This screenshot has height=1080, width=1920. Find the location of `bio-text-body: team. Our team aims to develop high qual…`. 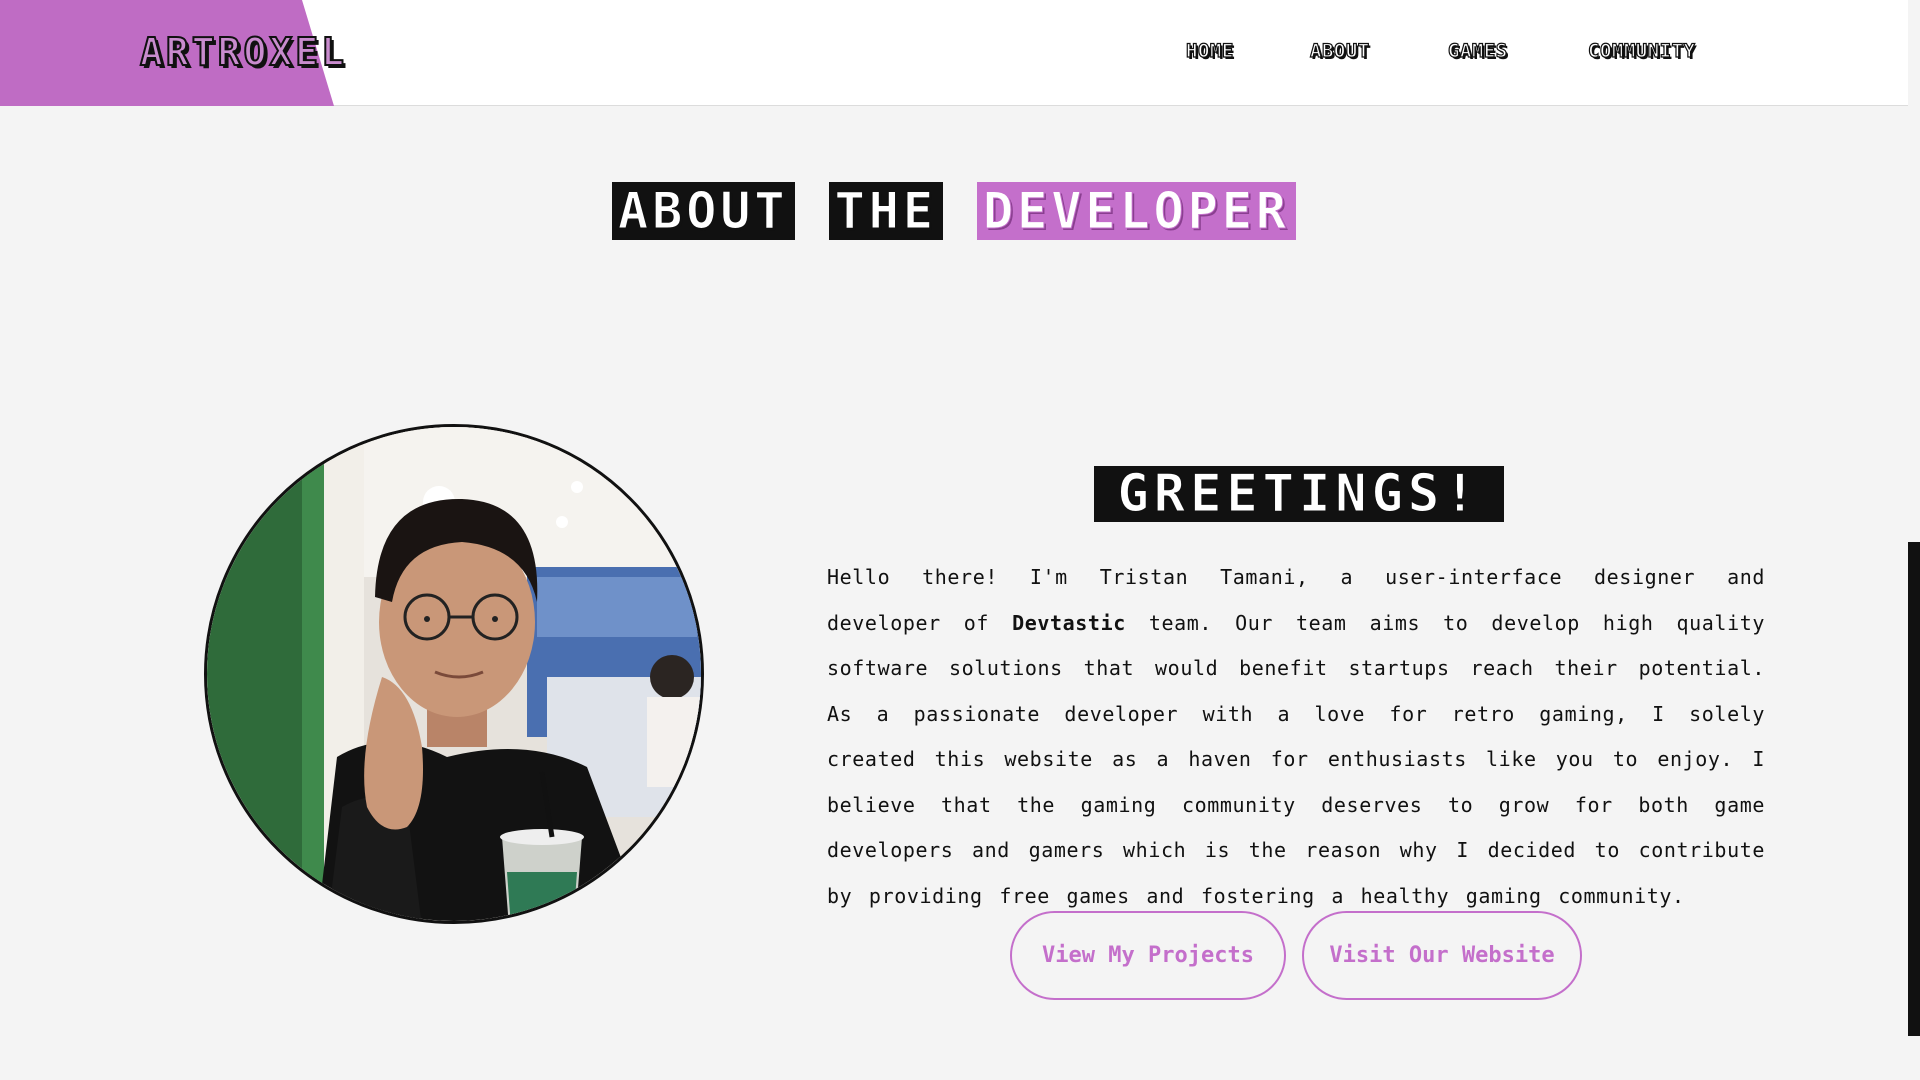

bio-text-body: team. Our team aims to develop high qual… is located at coordinates (1296, 759).